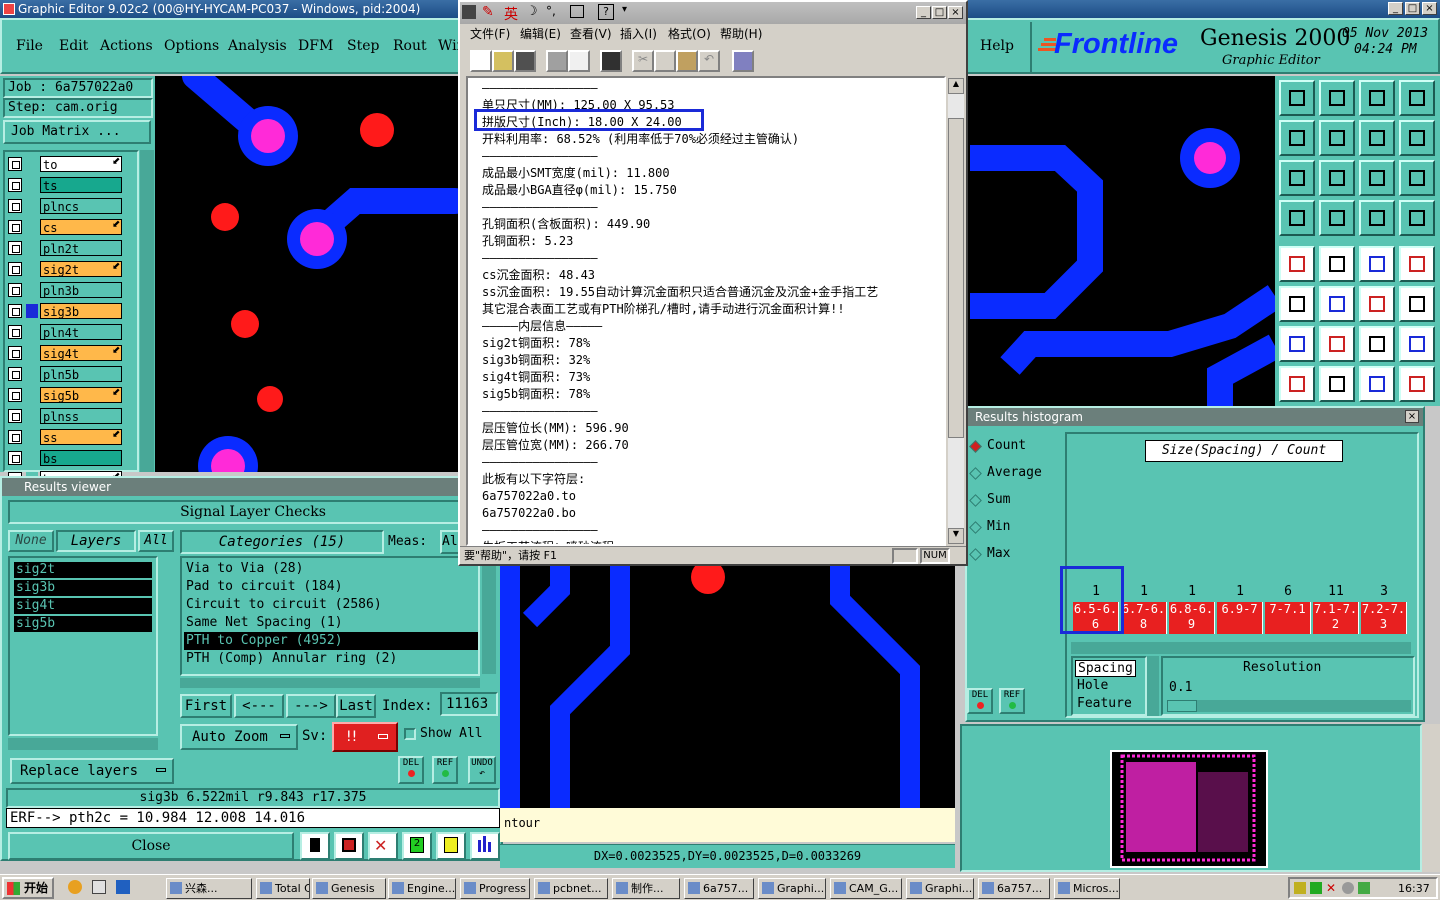  I want to click on ime-menu-icon: ▾, so click(624, 9).